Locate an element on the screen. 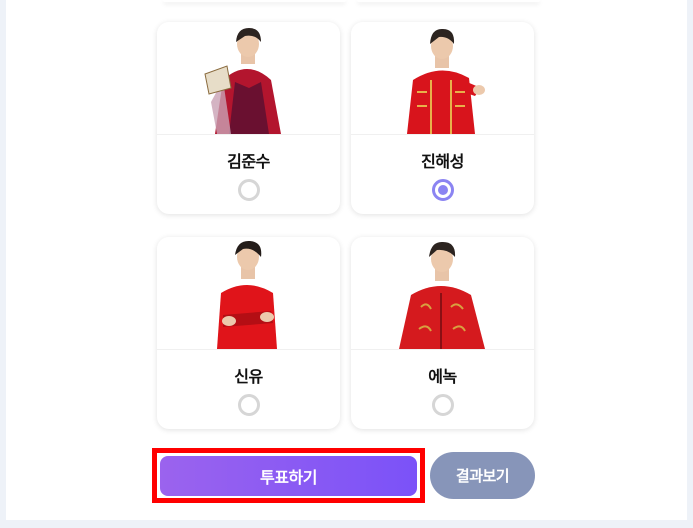  candidate-radio-selected is located at coordinates (443, 190).